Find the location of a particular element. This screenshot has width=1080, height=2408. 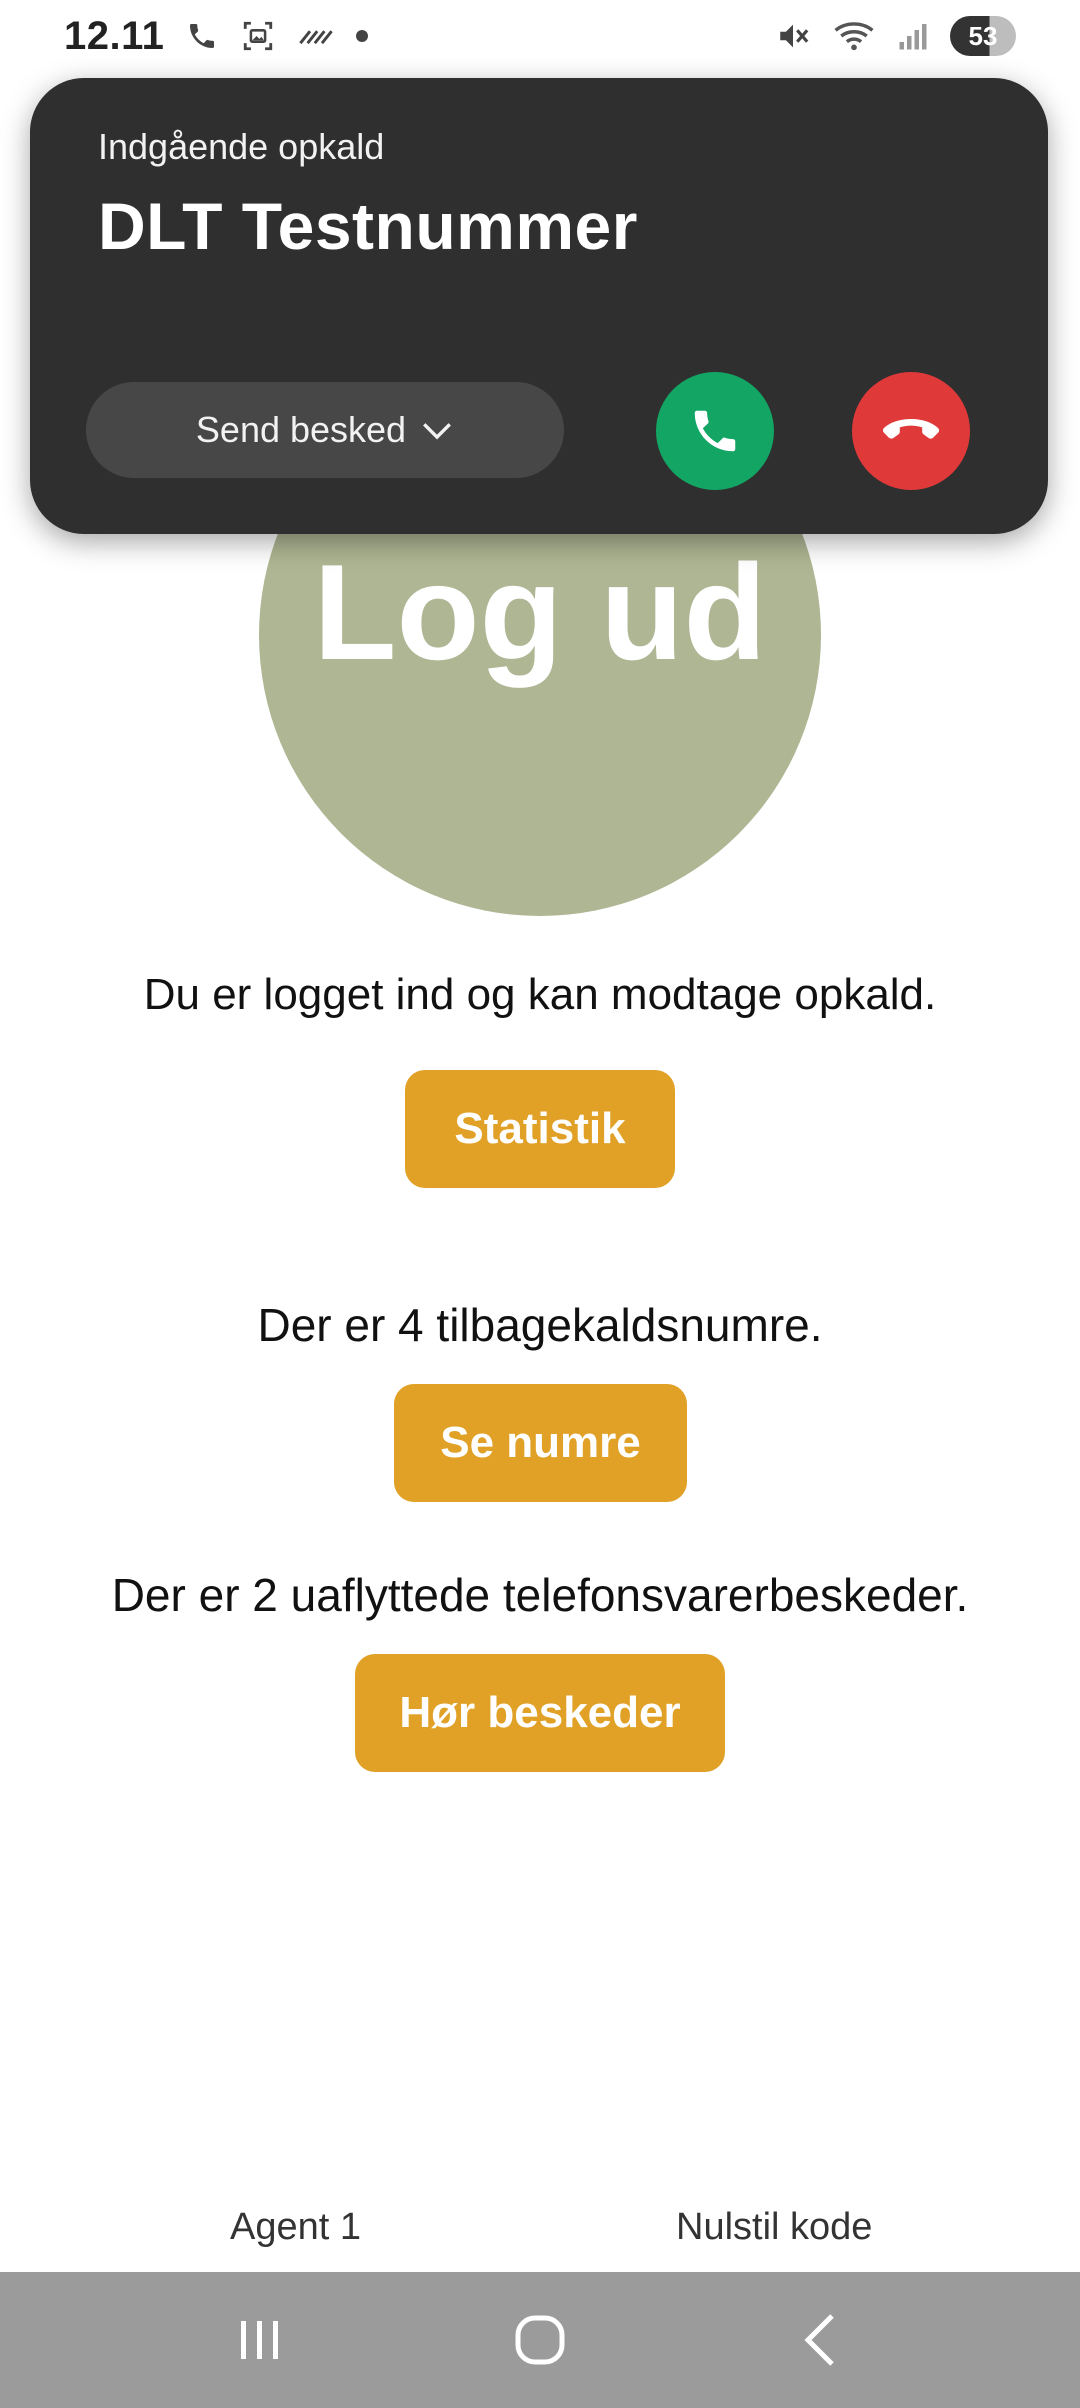

callback-count-text: Der er 4 tilbagekaldsnumre. is located at coordinates (540, 1325).